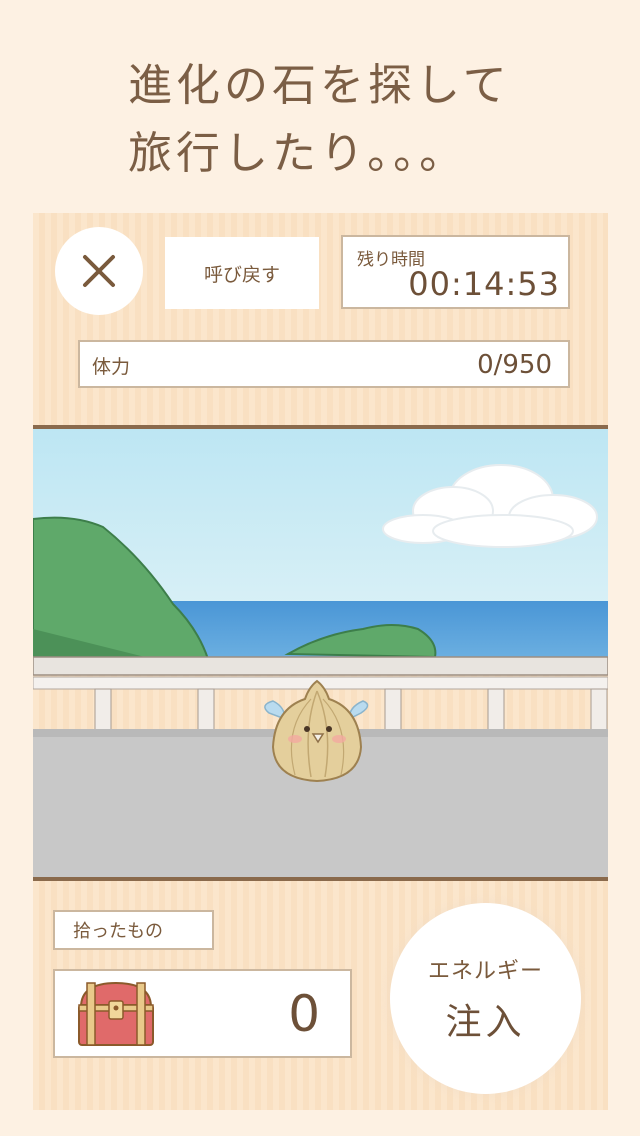  Describe the element at coordinates (242, 273) in the screenshot. I see `recall-button: 呼び戻す` at that location.